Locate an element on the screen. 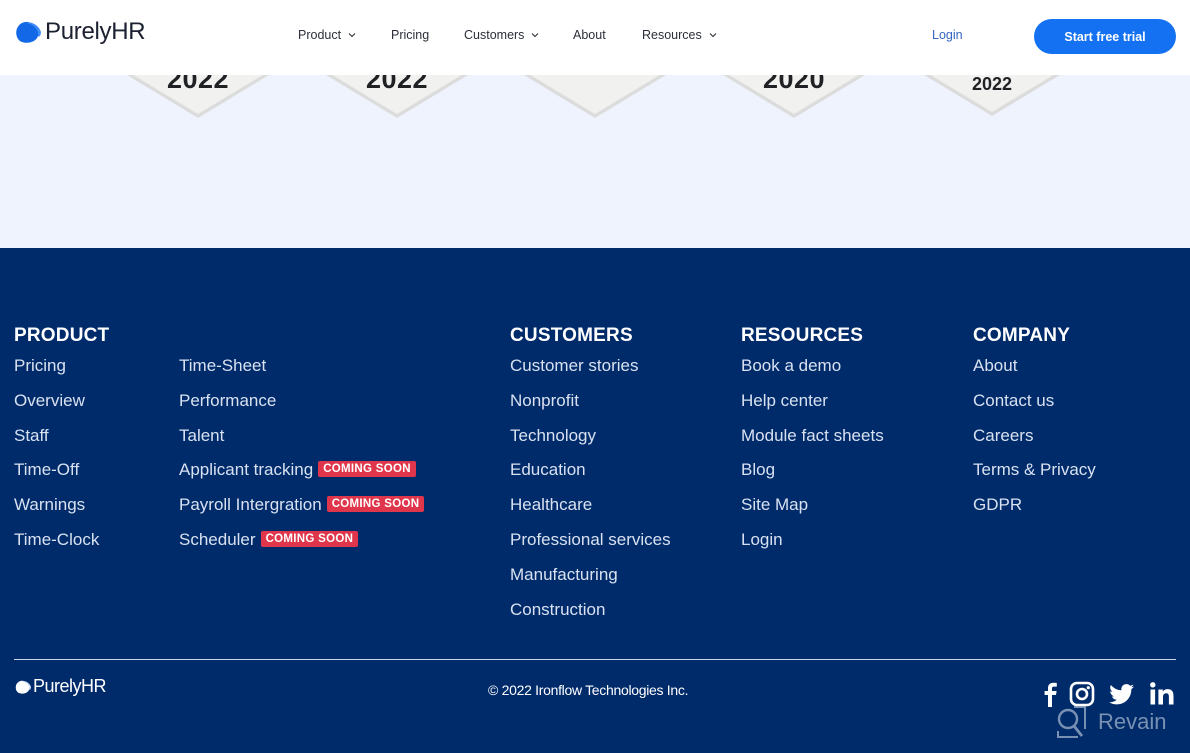  footer-link: GDPR is located at coordinates (1034, 512).